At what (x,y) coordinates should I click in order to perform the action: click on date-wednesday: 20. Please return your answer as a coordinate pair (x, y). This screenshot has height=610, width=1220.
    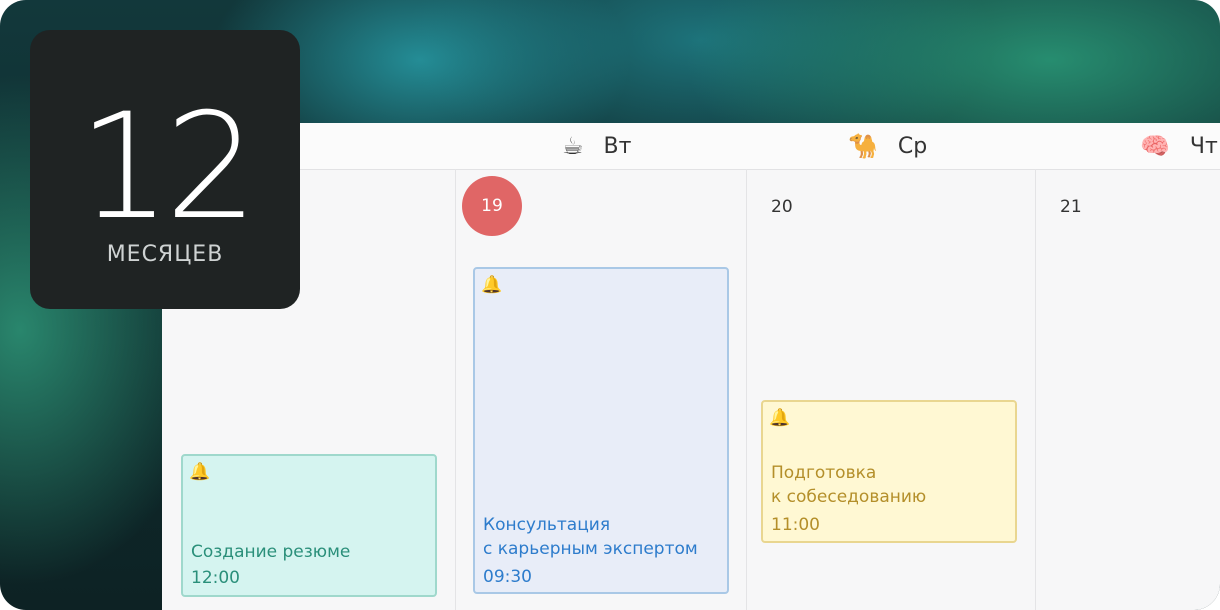
    Looking at the image, I should click on (782, 207).